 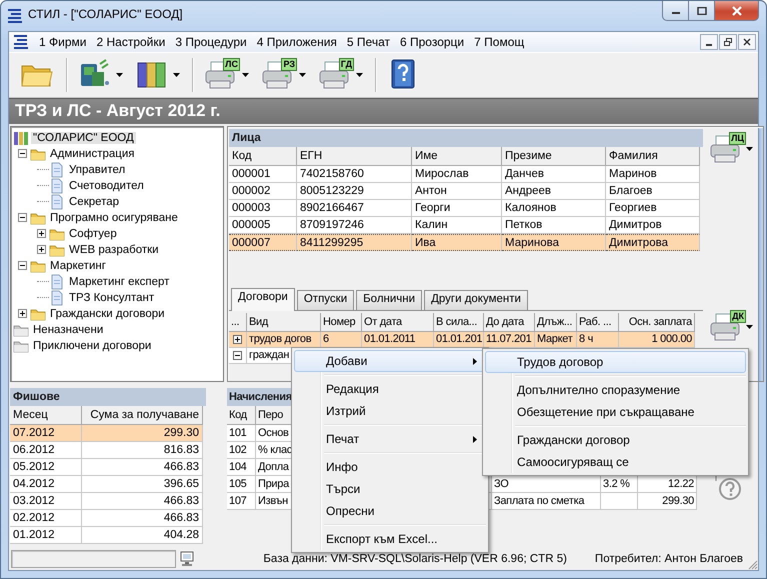 What do you see at coordinates (546, 501) in the screenshot?
I see `table-cell: Заплата по сметка` at bounding box center [546, 501].